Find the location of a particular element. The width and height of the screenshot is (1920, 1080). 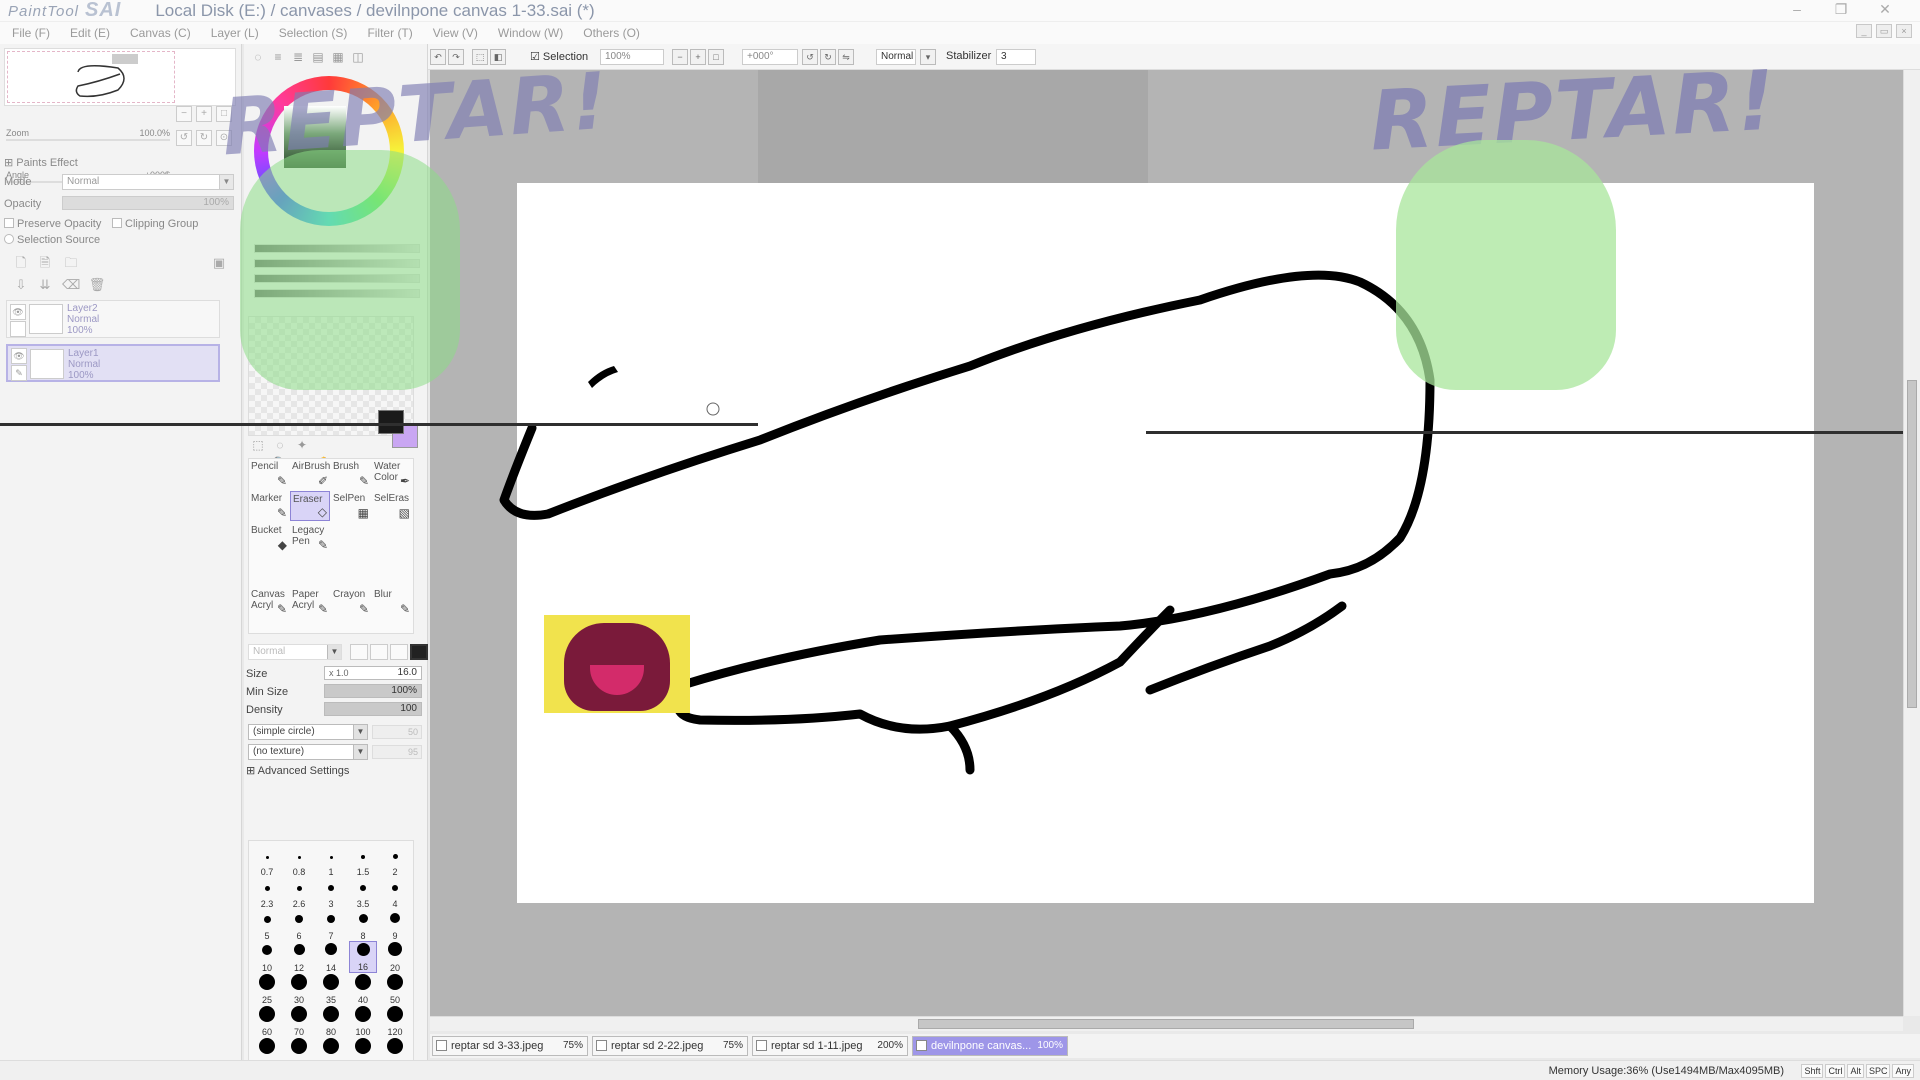

horizontal-scroll-thumb is located at coordinates (1166, 1024).